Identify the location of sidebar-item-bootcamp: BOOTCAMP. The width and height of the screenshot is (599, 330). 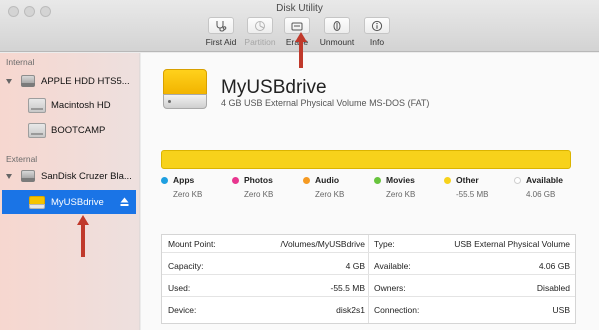
(70, 130).